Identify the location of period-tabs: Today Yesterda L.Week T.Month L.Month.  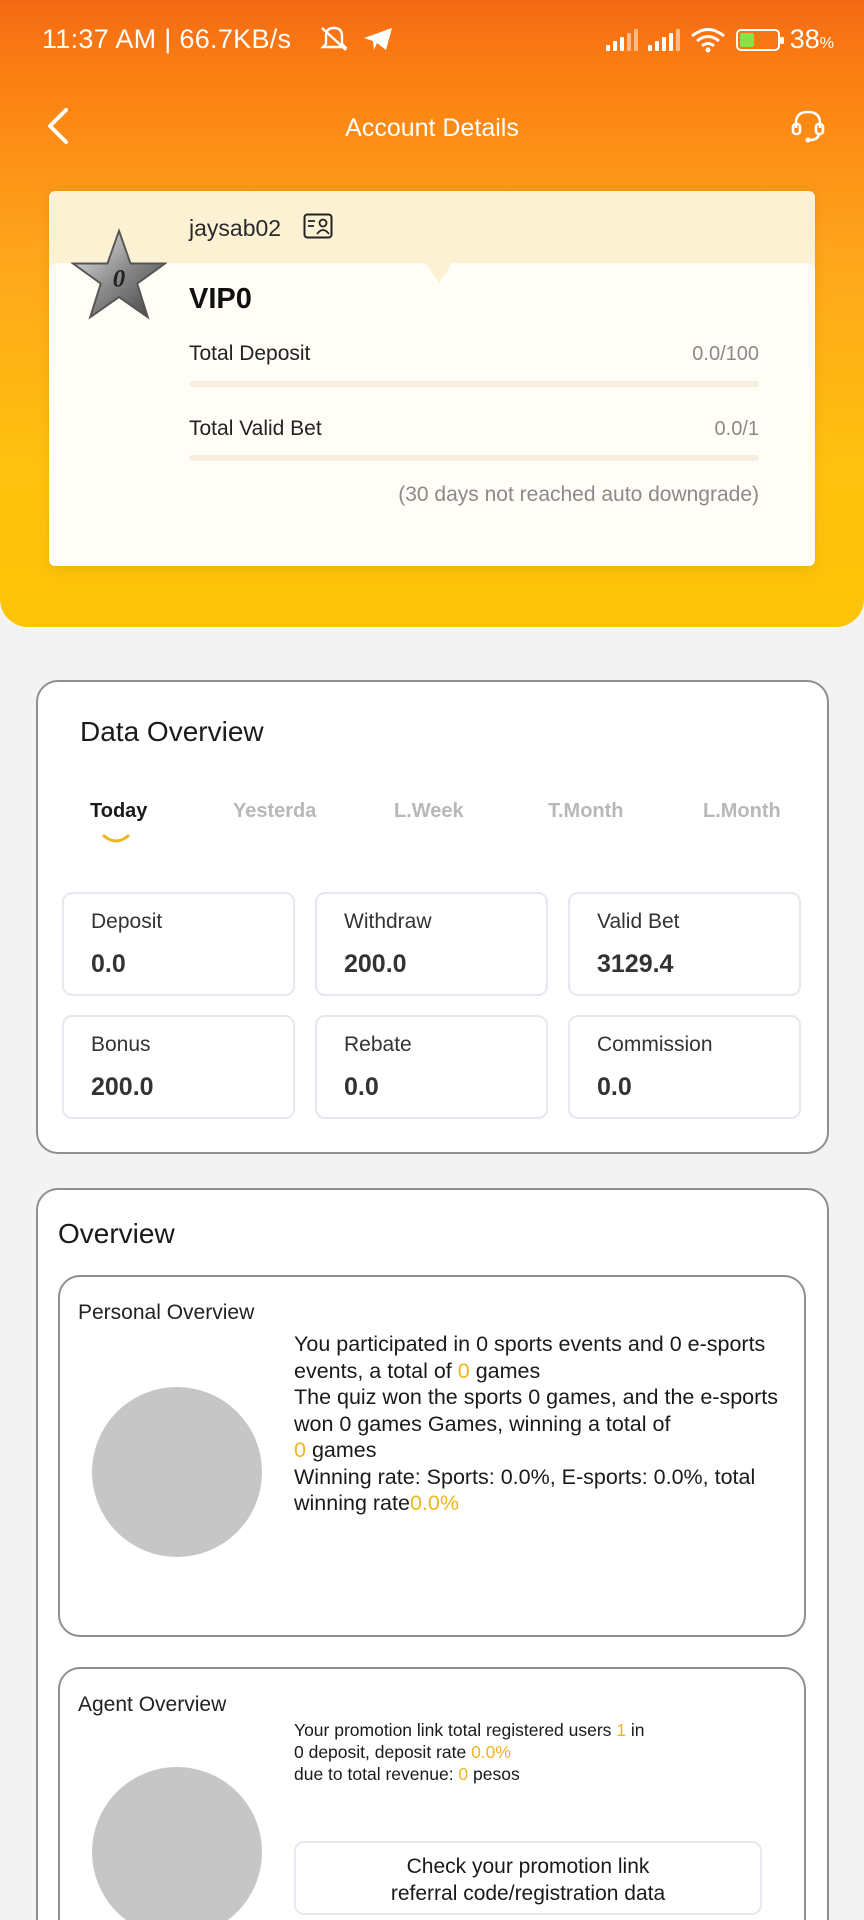
(432, 830).